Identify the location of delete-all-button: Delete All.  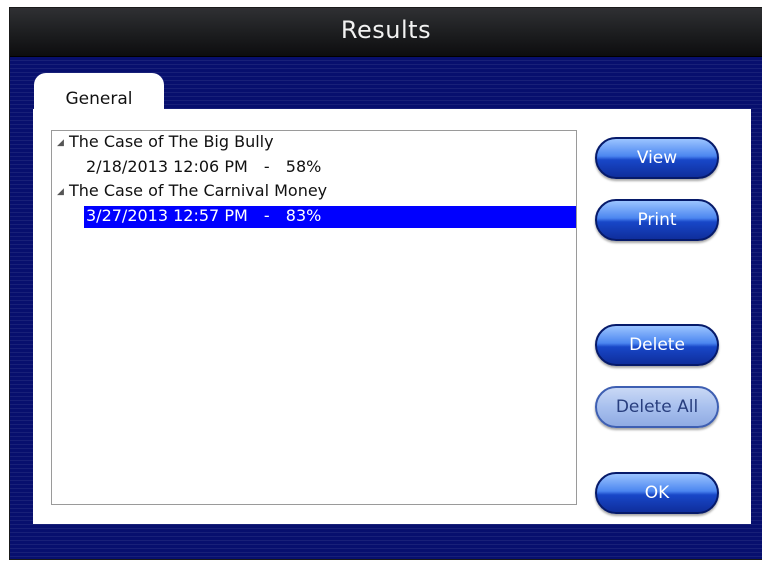
(657, 407).